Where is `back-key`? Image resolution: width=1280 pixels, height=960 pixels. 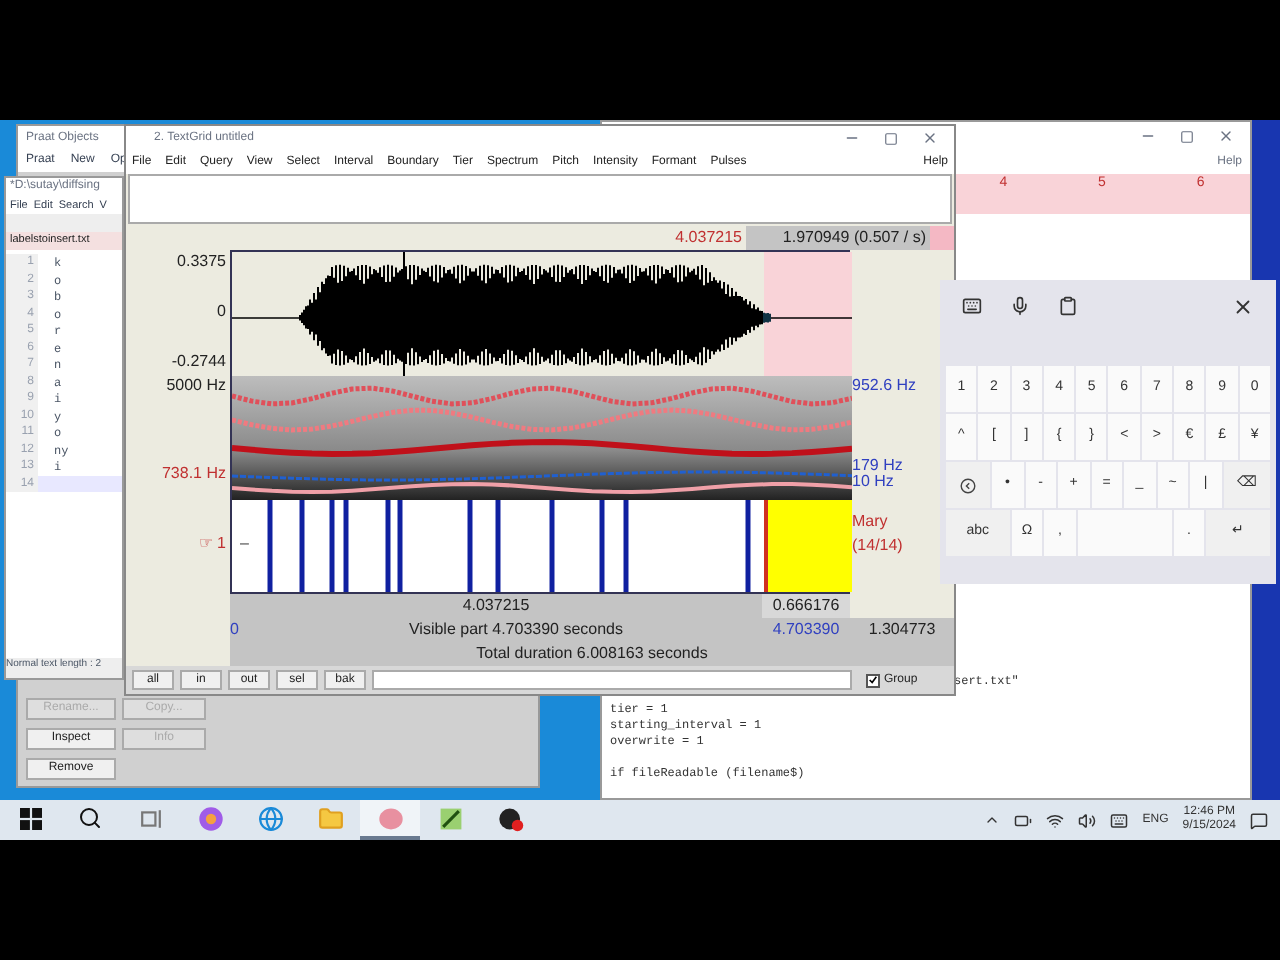 back-key is located at coordinates (968, 485).